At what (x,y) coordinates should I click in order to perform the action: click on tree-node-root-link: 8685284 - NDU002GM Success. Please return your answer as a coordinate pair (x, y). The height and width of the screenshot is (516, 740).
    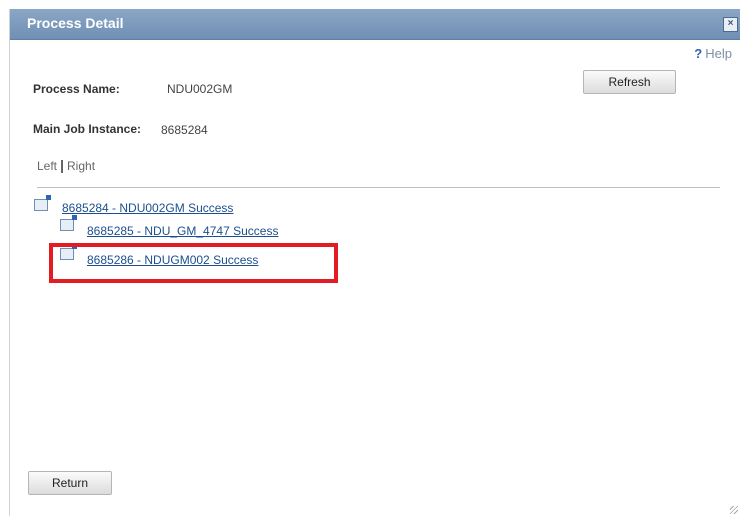
    Looking at the image, I should click on (147, 208).